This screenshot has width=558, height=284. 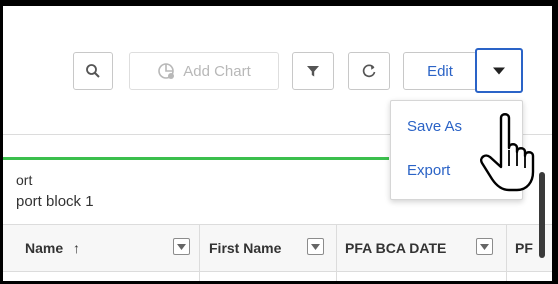 I want to click on add-chart-label: Add Chart, so click(x=217, y=71).